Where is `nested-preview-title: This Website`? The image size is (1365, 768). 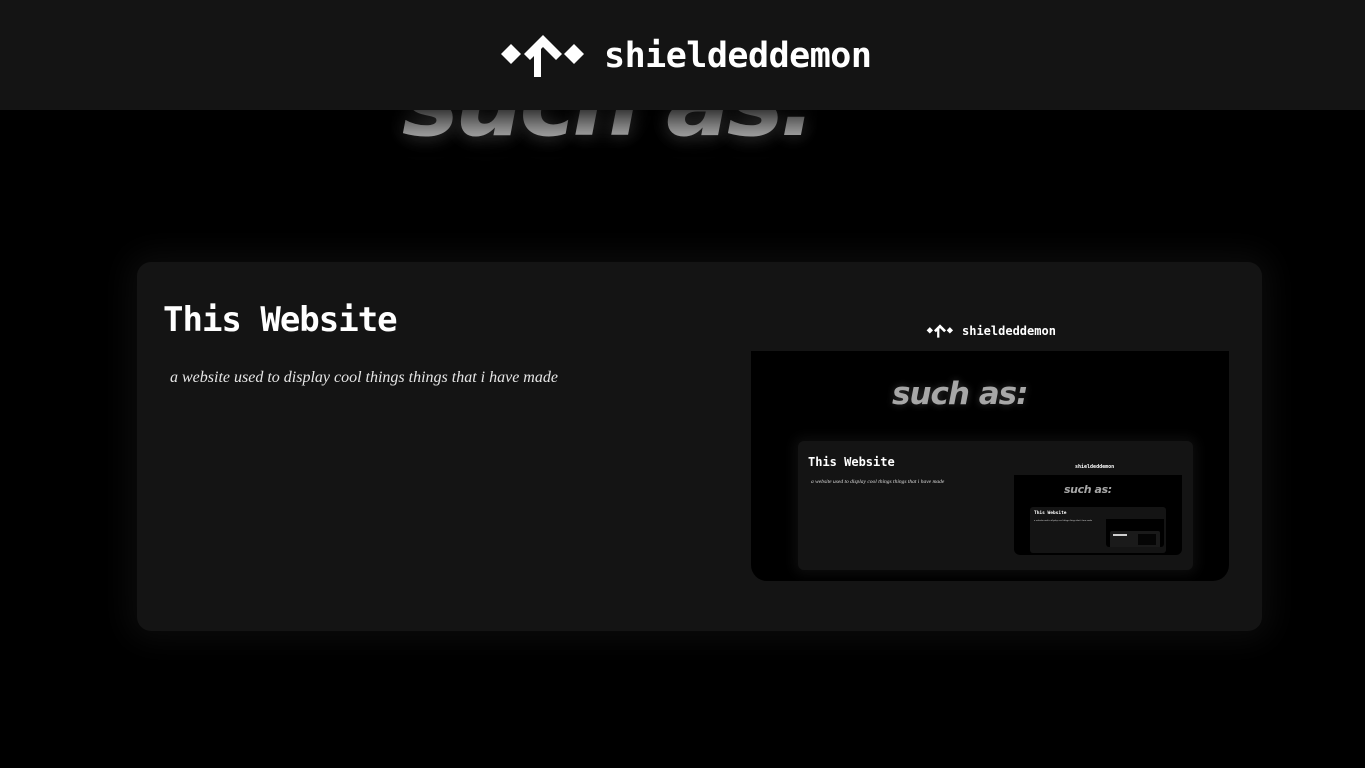
nested-preview-title: This Website is located at coordinates (1050, 513).